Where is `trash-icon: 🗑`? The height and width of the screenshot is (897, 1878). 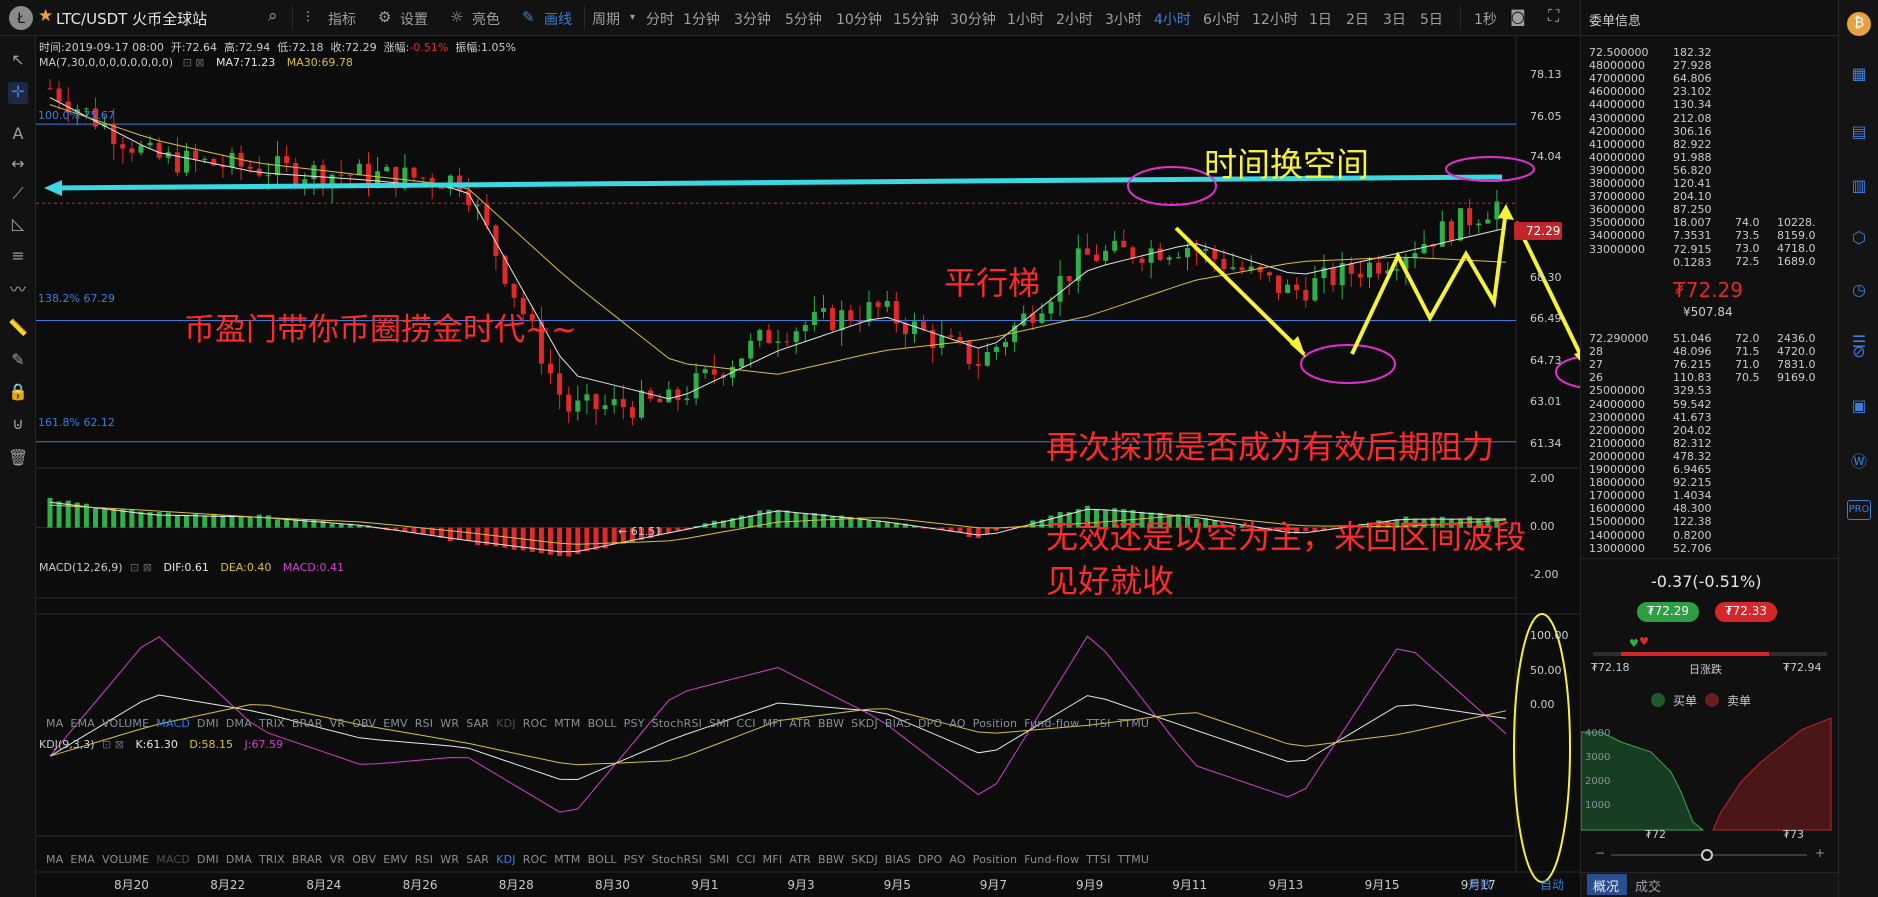
trash-icon: 🗑 is located at coordinates (18, 459).